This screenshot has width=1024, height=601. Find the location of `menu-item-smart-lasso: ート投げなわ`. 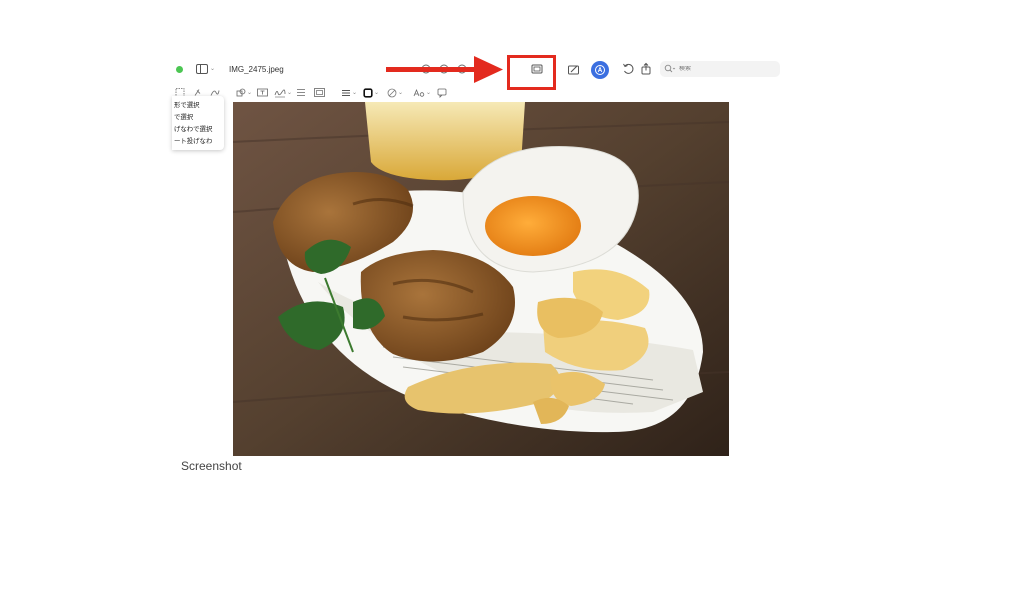

menu-item-smart-lasso: ート投げなわ is located at coordinates (193, 140).